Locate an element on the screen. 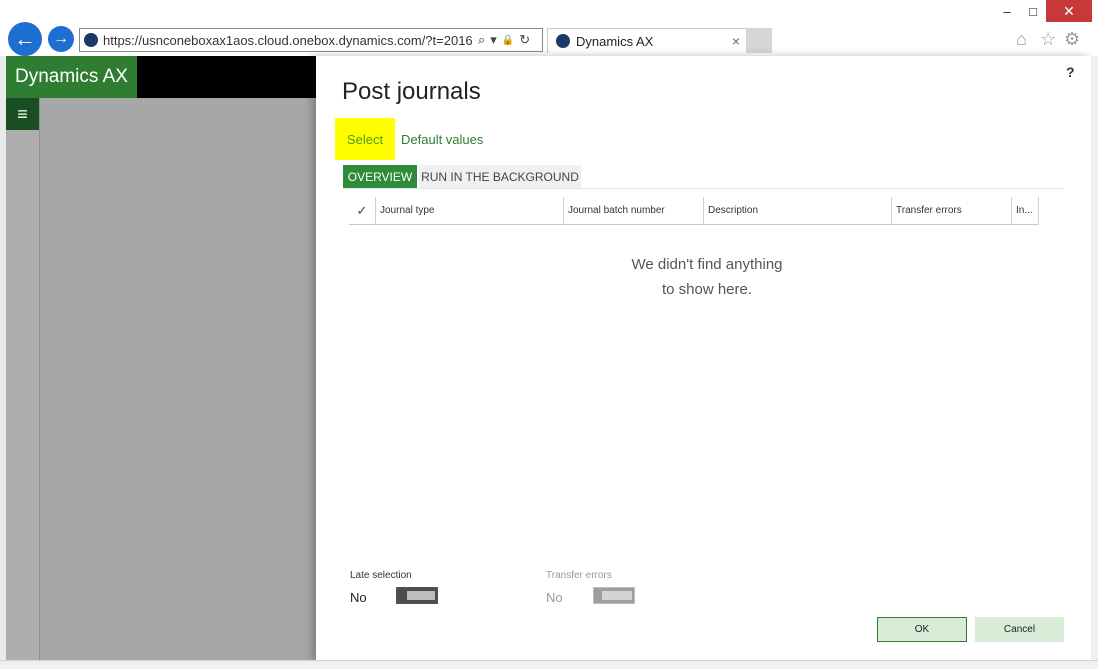 Image resolution: width=1098 pixels, height=669 pixels. column-header-description: Description is located at coordinates (798, 210).